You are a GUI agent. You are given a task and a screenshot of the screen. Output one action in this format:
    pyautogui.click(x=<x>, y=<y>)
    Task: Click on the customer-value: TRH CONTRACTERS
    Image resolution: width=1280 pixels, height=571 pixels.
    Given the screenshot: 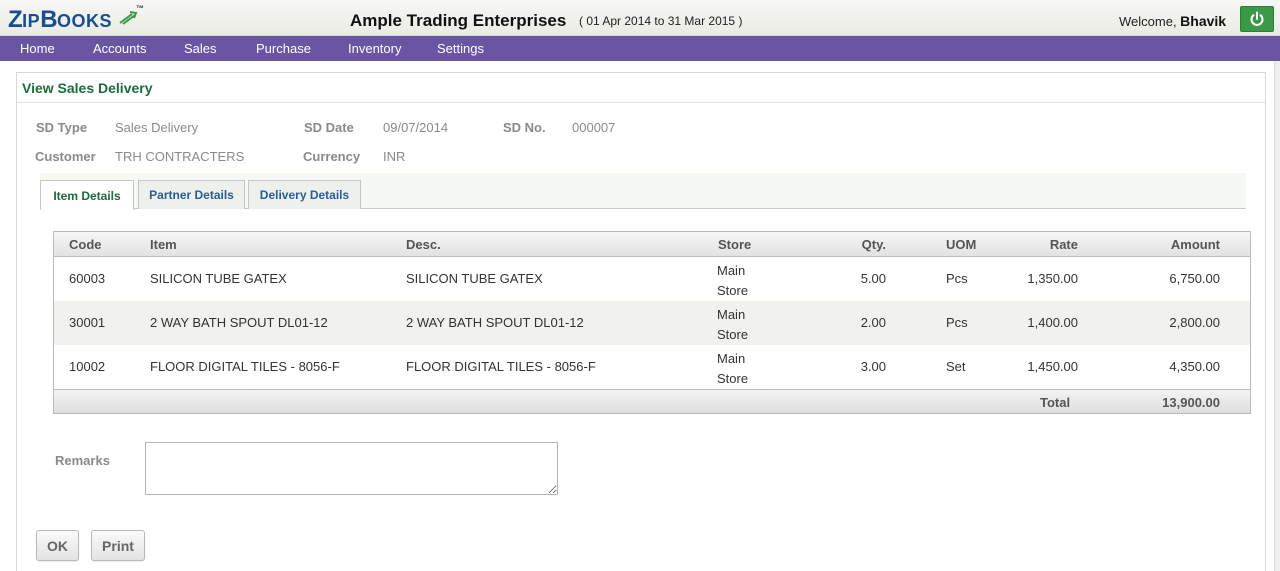 What is the action you would take?
    pyautogui.click(x=180, y=156)
    